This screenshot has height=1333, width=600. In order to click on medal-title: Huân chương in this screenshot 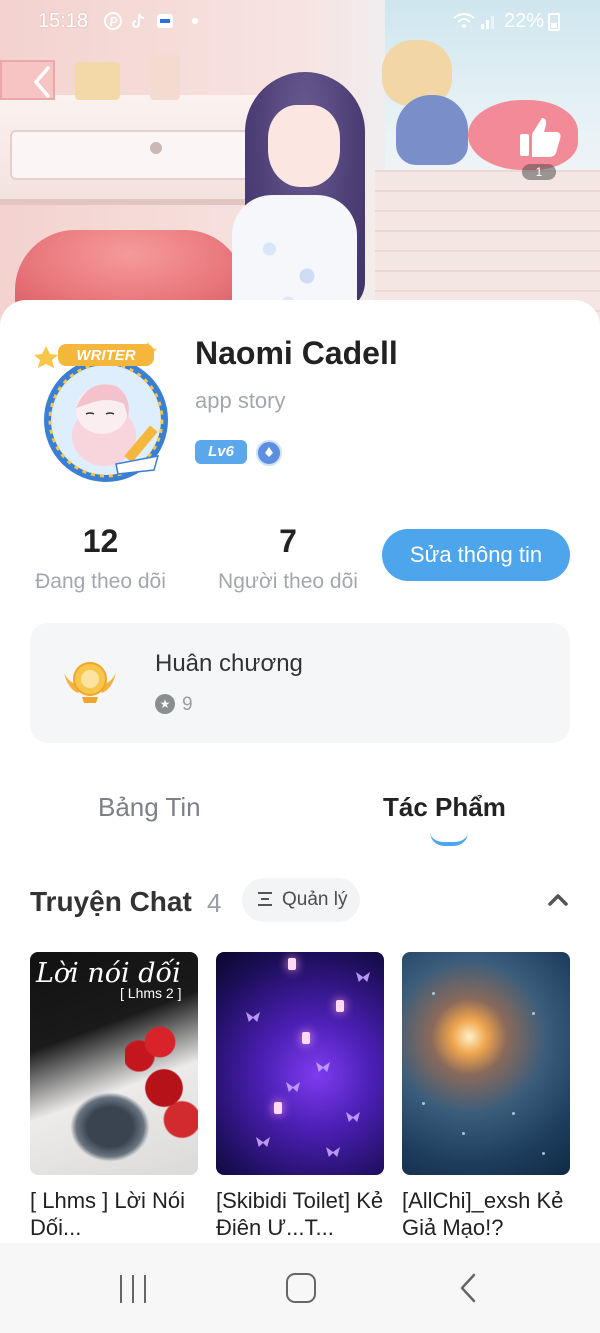, I will do `click(229, 663)`.